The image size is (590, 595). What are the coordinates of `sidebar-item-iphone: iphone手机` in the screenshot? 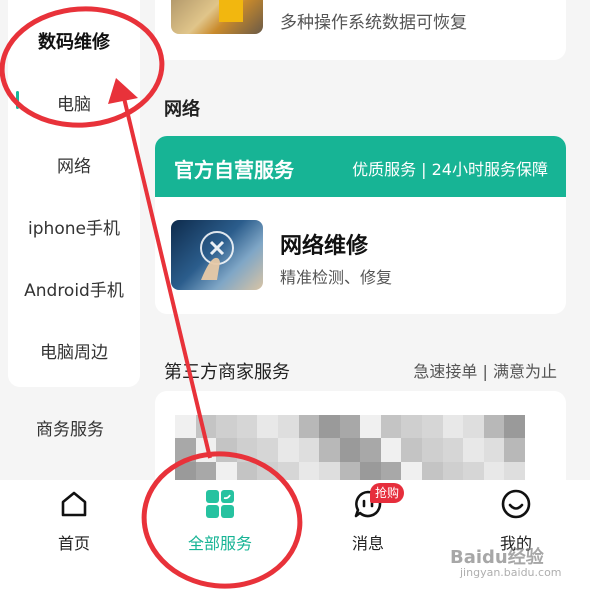 It's located at (74, 226).